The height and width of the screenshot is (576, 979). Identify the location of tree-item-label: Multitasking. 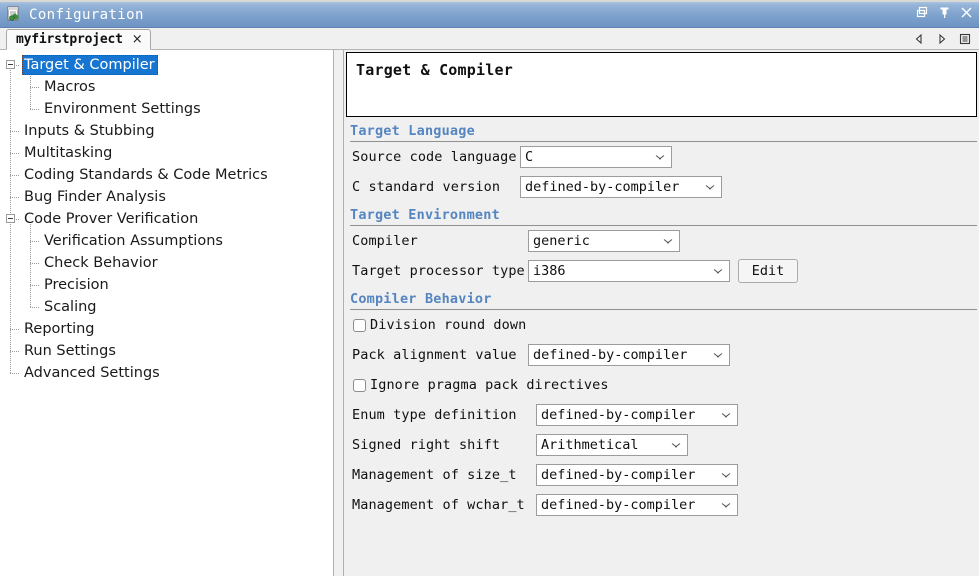
(68, 153).